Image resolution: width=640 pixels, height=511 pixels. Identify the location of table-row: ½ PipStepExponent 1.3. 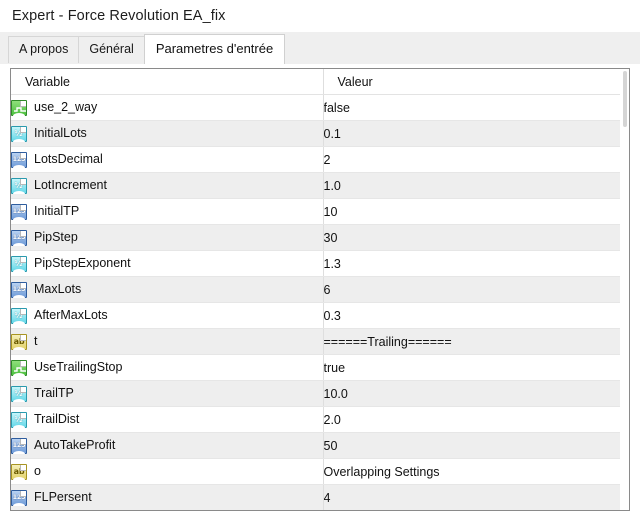
(315, 263).